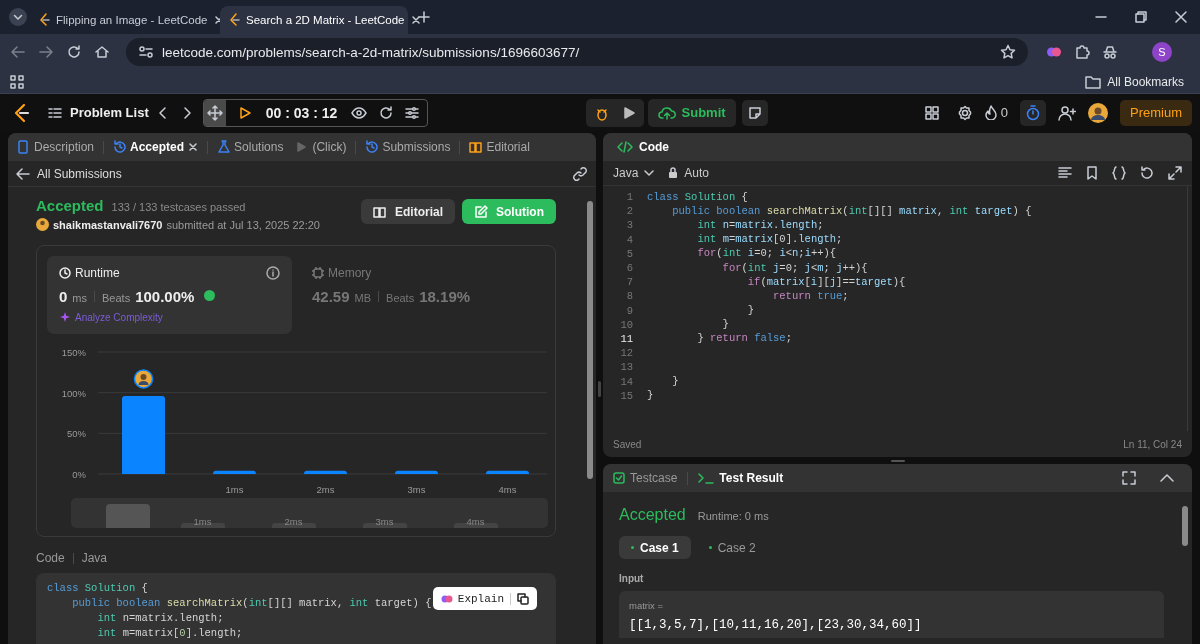  What do you see at coordinates (74, 52) in the screenshot?
I see `reload-icon` at bounding box center [74, 52].